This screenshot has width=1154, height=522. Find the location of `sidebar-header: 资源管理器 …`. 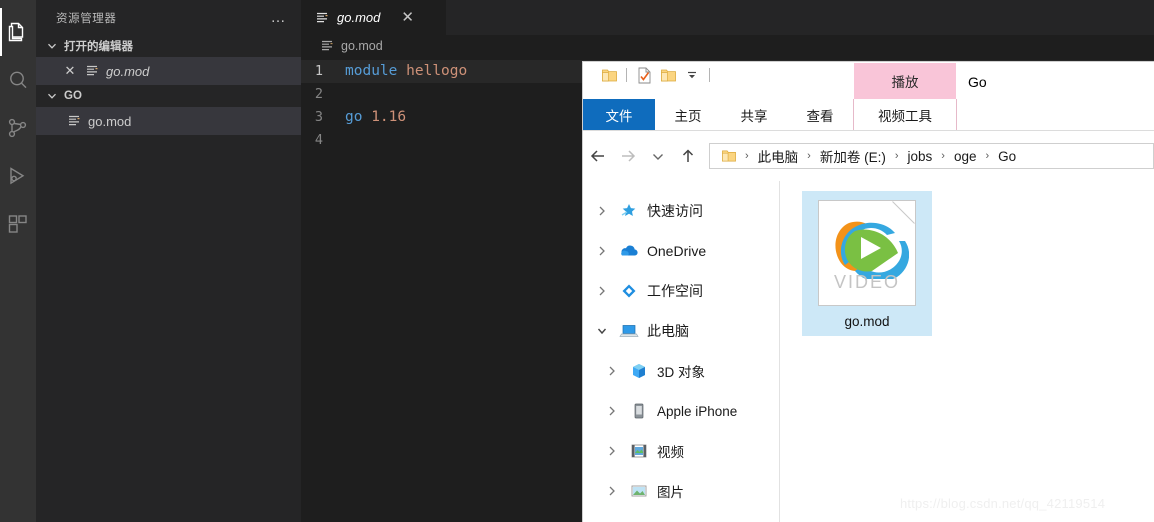

sidebar-header: 资源管理器 … is located at coordinates (168, 17).